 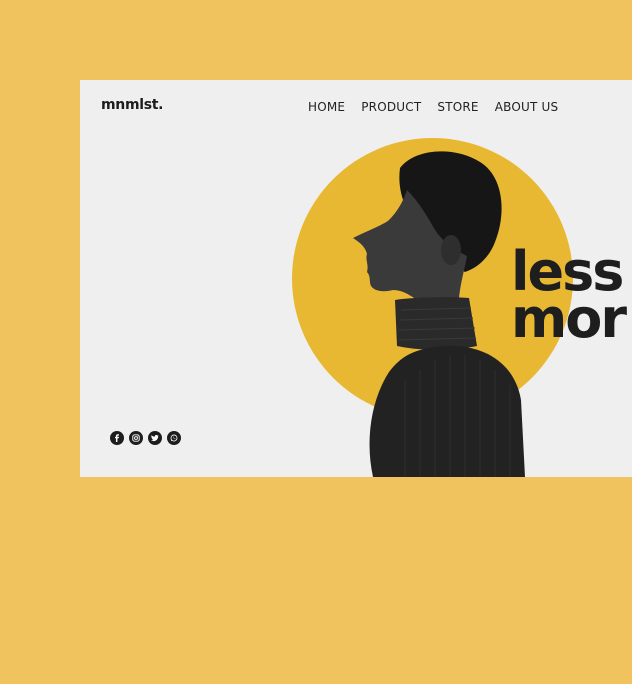 What do you see at coordinates (136, 438) in the screenshot?
I see `instagram-icon` at bounding box center [136, 438].